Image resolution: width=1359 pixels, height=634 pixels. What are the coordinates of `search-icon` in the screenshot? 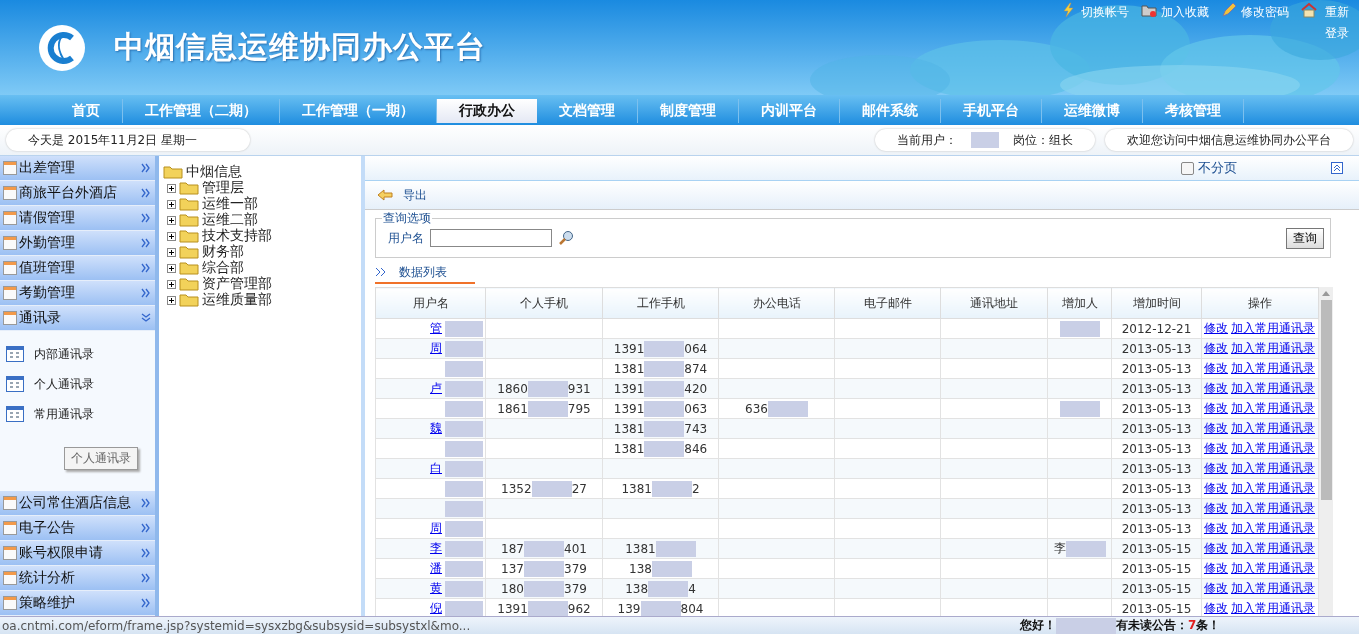 It's located at (566, 238).